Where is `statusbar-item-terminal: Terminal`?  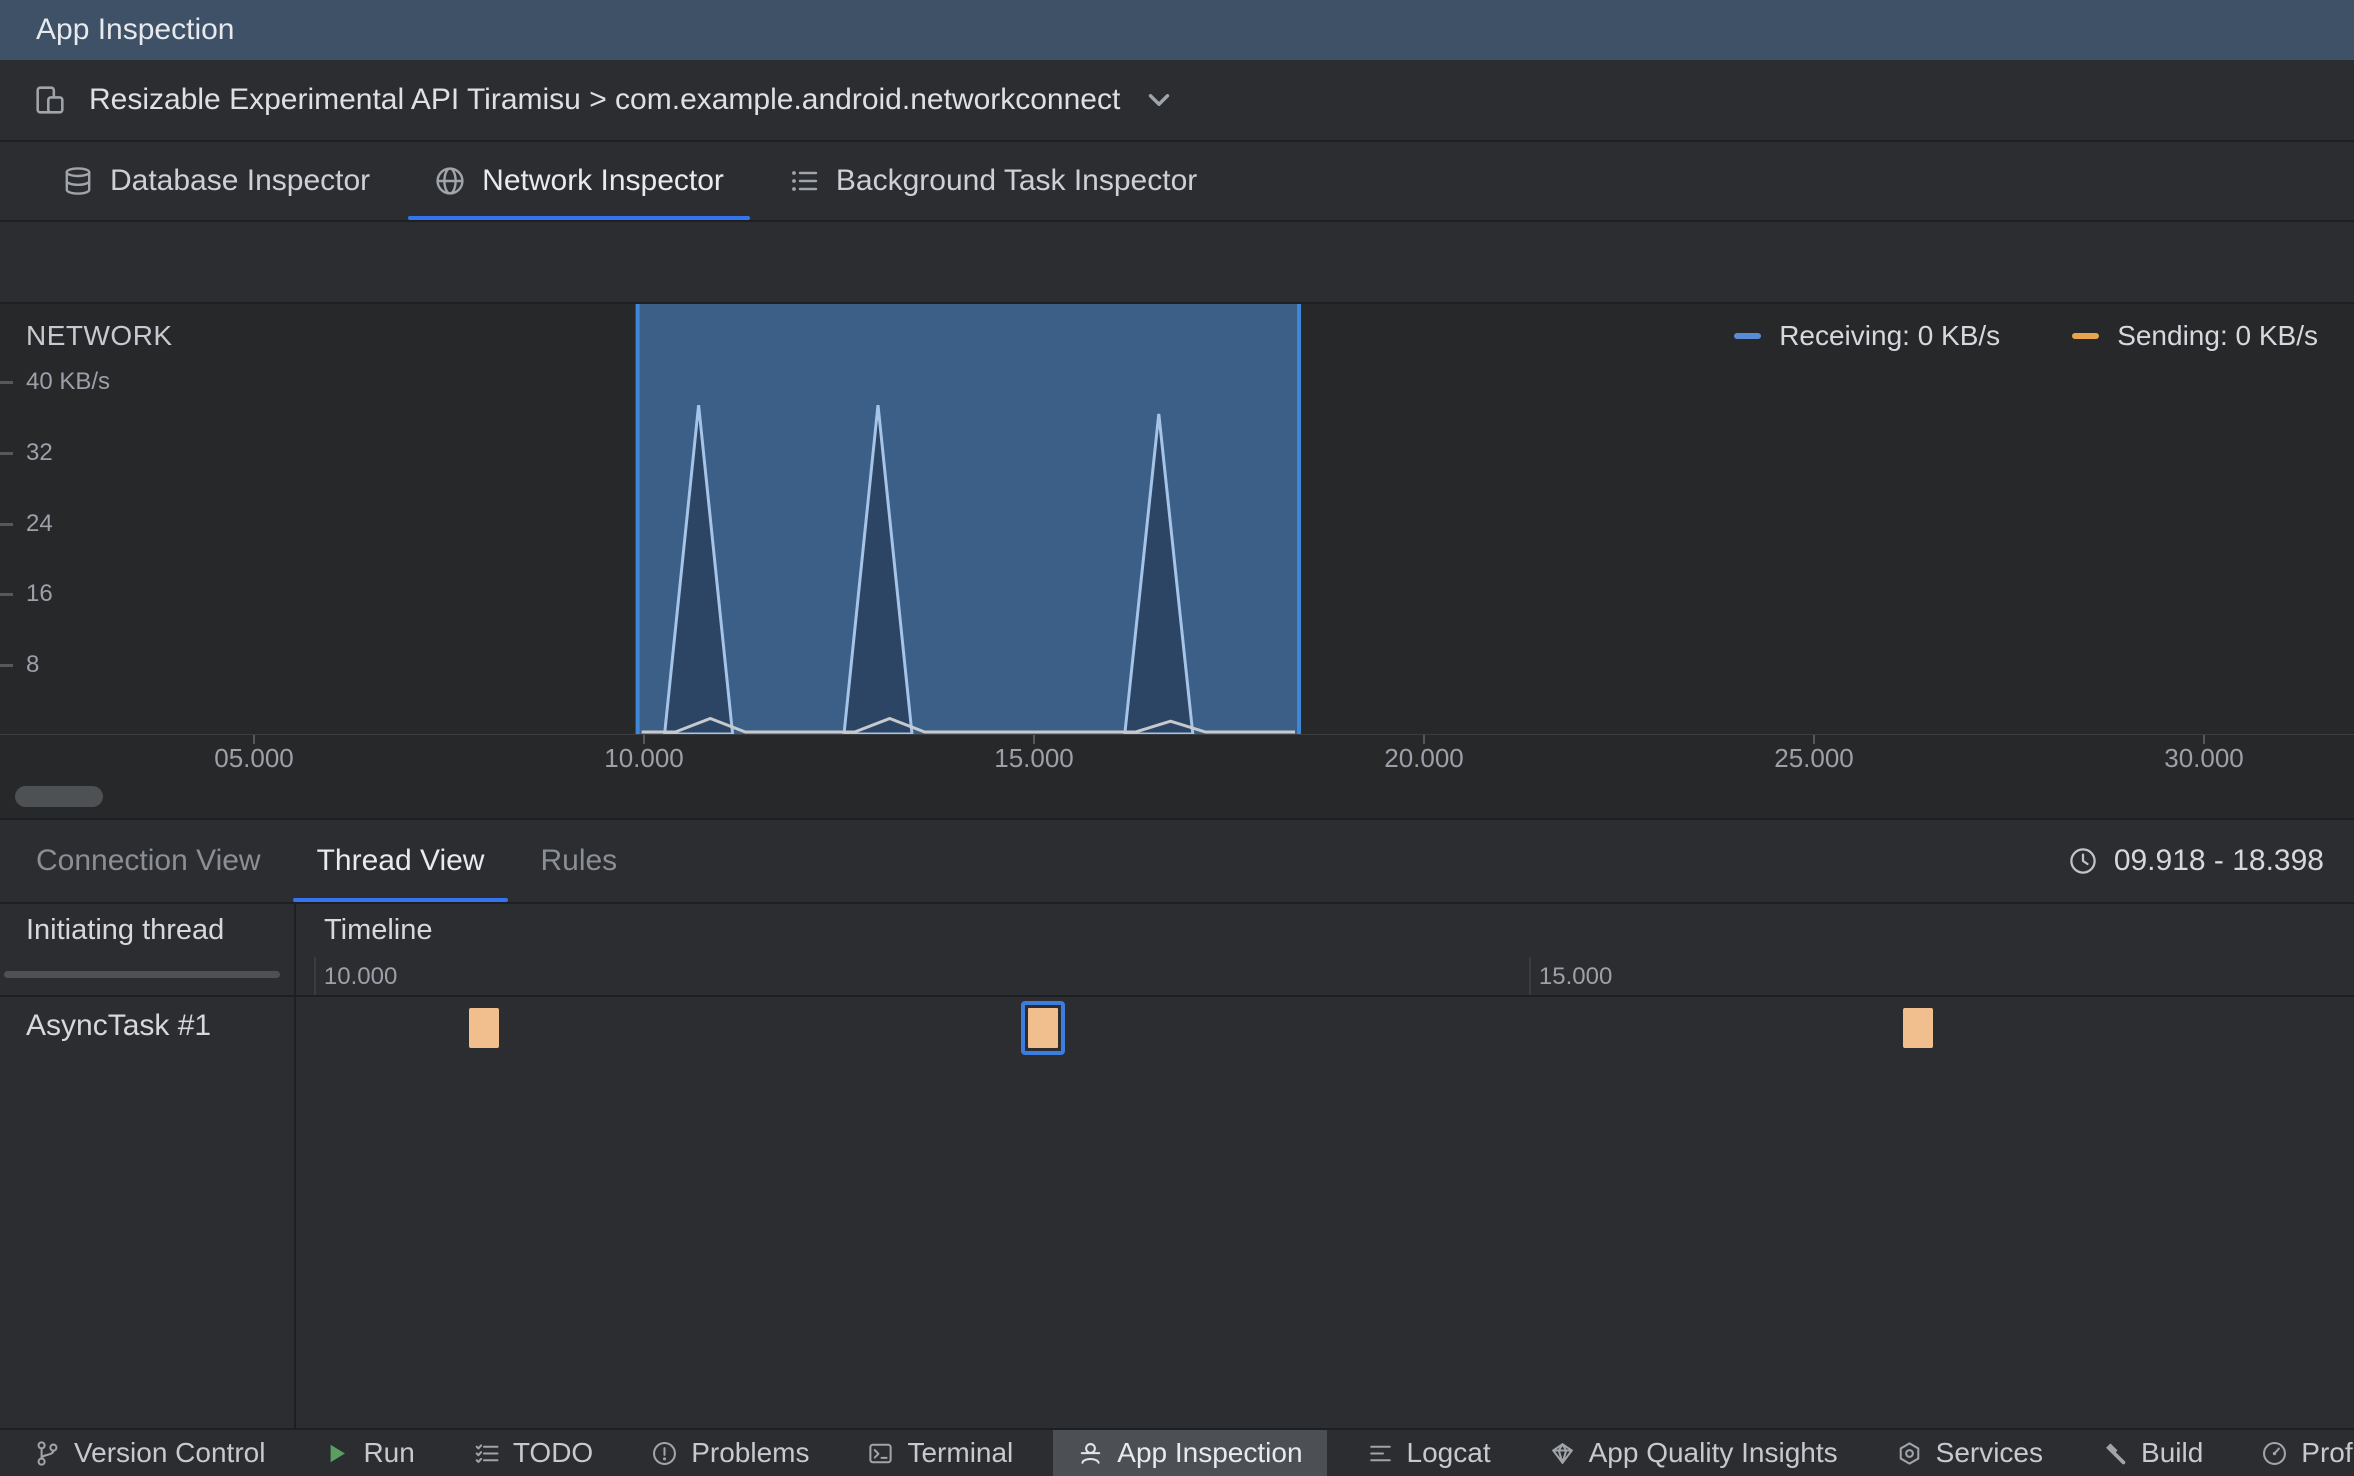
statusbar-item-terminal: Terminal is located at coordinates (940, 1453).